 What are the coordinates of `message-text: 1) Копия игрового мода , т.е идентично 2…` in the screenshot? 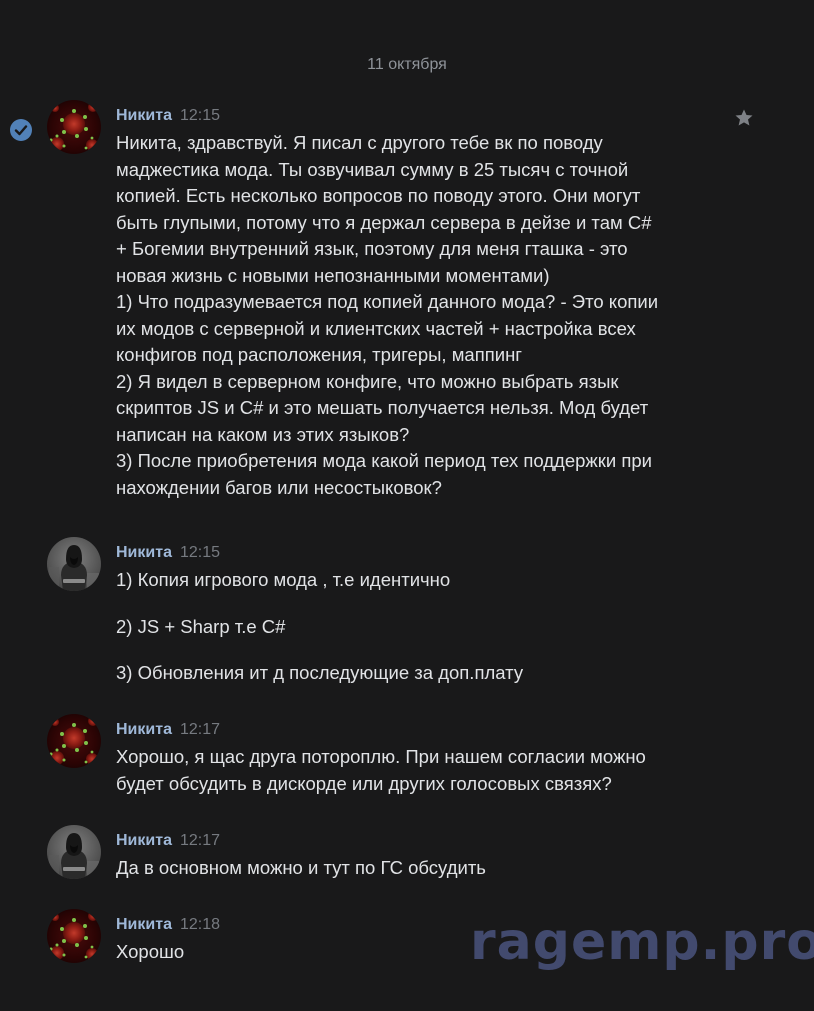 It's located at (416, 627).